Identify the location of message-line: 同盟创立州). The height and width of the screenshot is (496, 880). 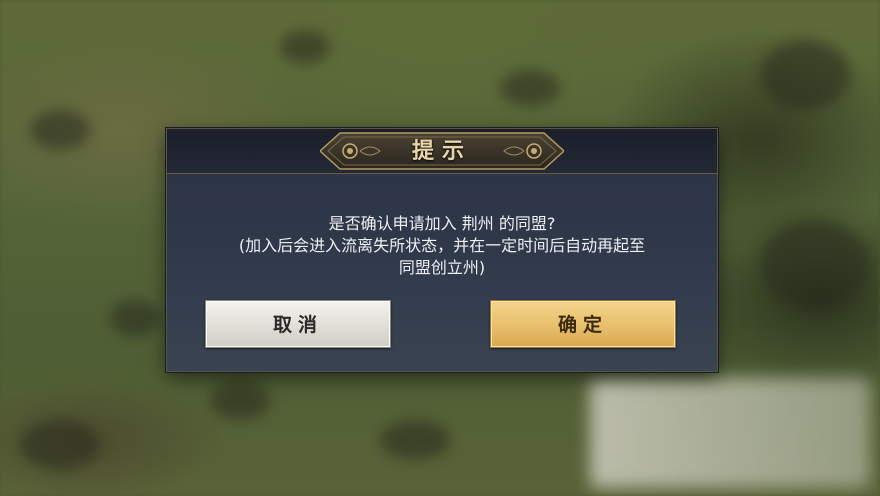
(442, 267).